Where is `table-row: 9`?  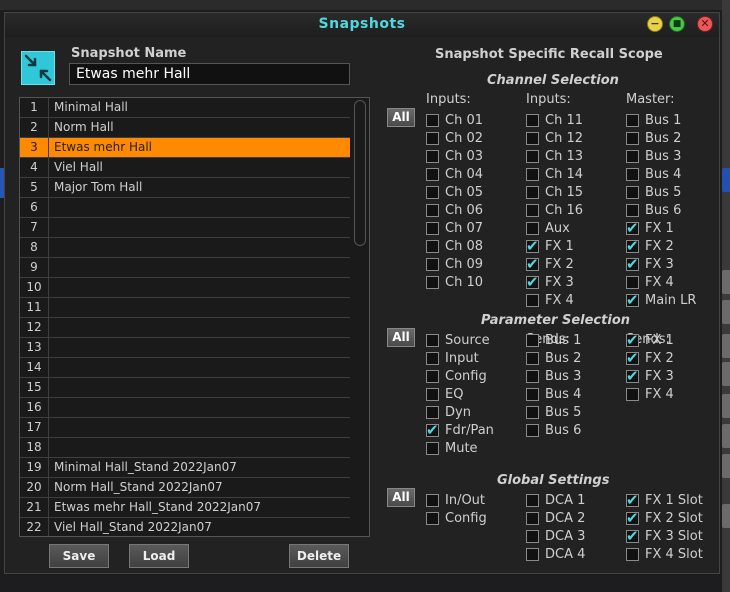
table-row: 9 is located at coordinates (185, 268).